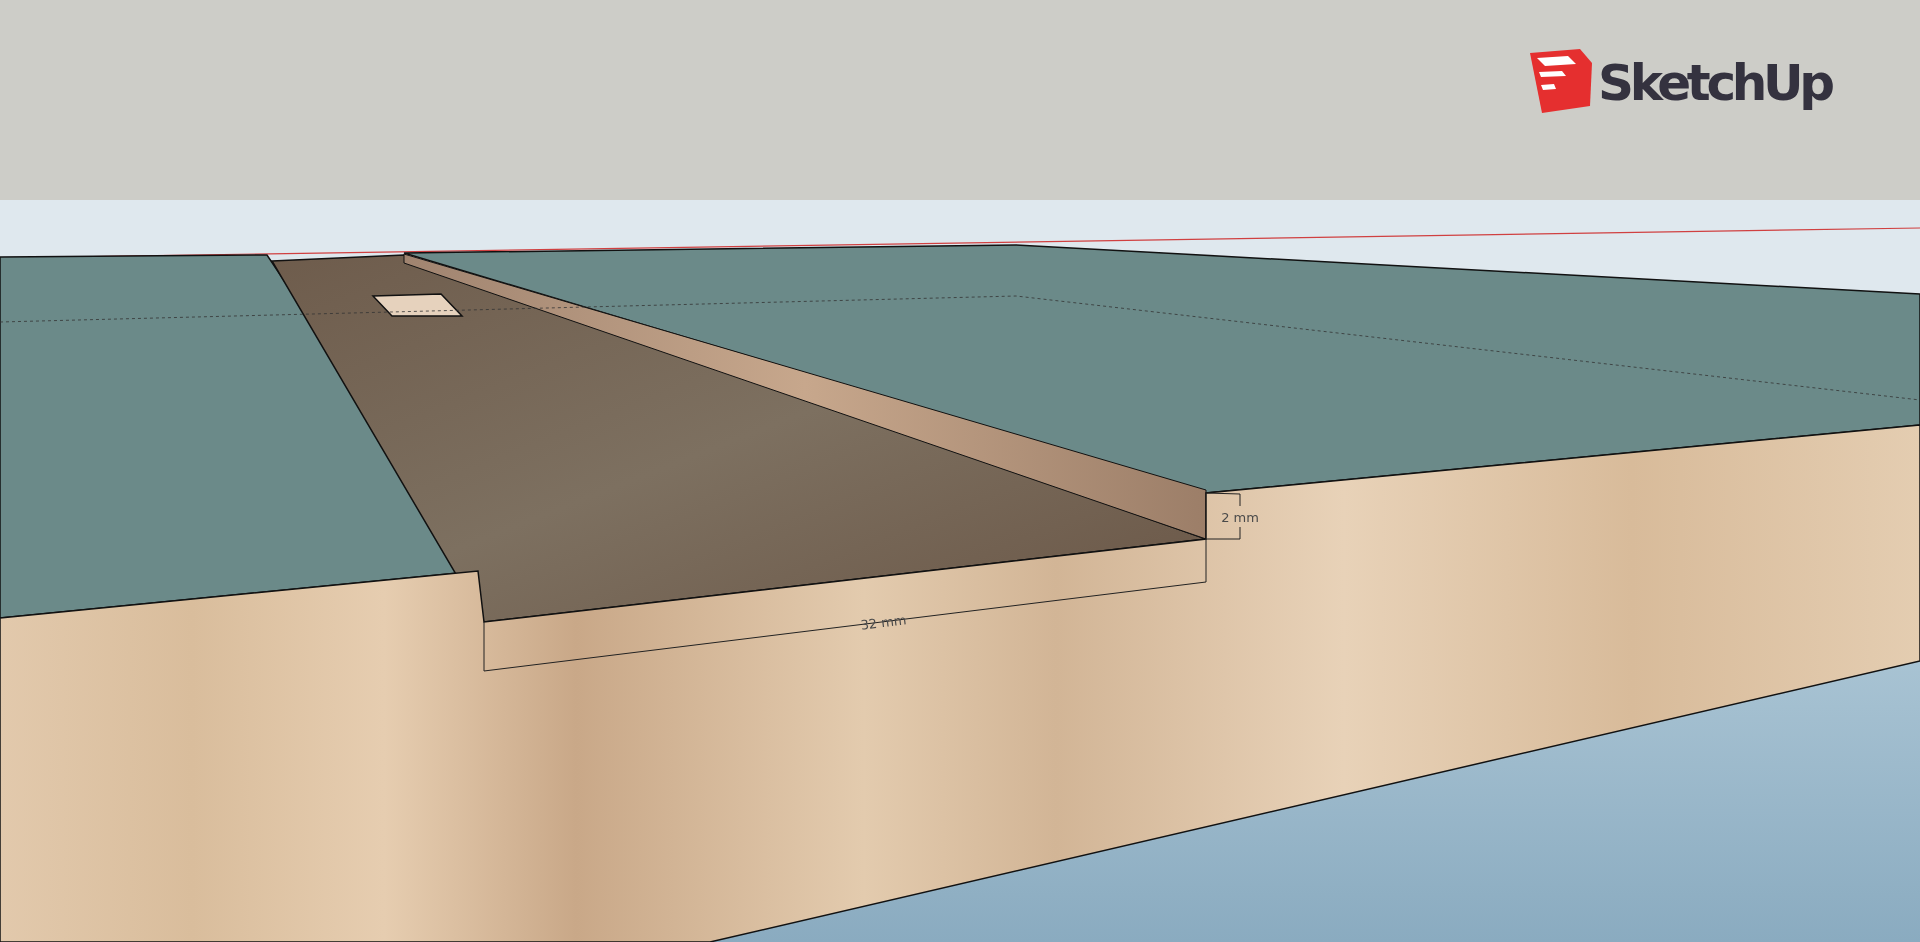 This screenshot has width=1920, height=942. I want to click on dimension-label: 2 mm, so click(1240, 517).